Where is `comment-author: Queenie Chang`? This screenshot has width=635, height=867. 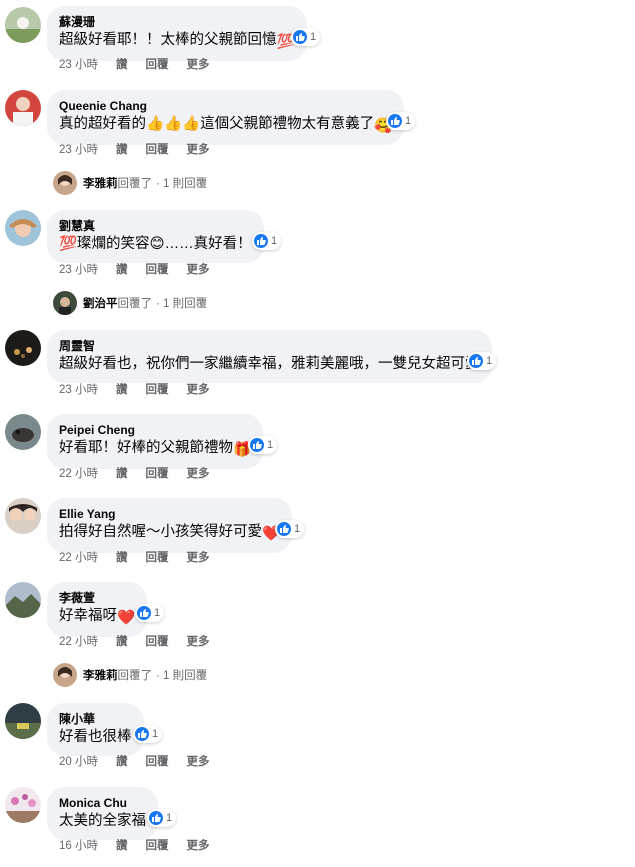 comment-author: Queenie Chang is located at coordinates (225, 106).